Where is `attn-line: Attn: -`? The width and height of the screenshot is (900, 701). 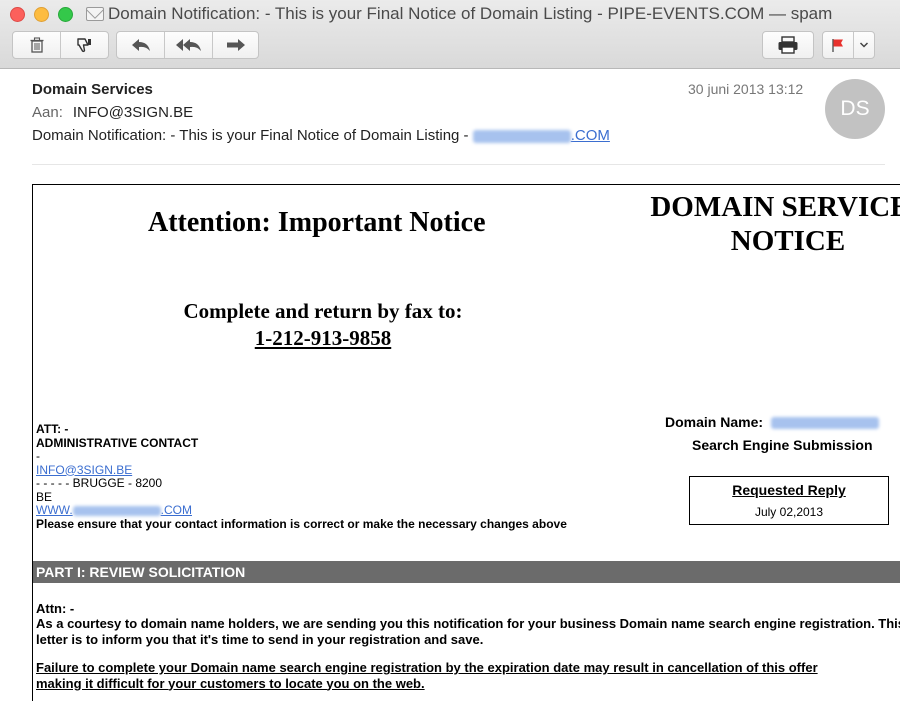
attn-line: Attn: - is located at coordinates (55, 608).